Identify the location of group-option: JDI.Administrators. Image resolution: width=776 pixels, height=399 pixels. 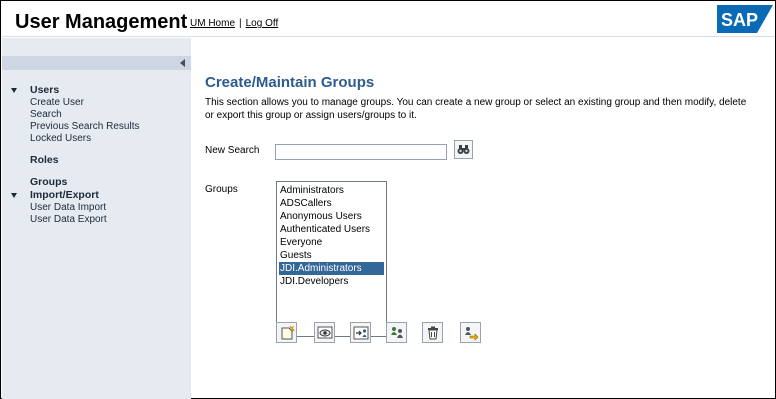
(331, 268).